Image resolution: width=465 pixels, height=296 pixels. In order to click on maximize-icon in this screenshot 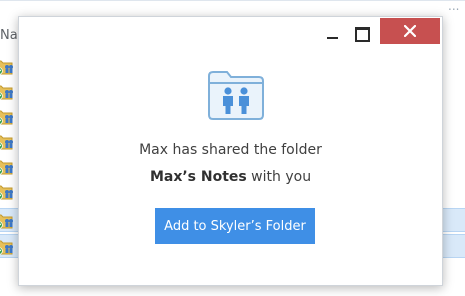, I will do `click(362, 34)`.